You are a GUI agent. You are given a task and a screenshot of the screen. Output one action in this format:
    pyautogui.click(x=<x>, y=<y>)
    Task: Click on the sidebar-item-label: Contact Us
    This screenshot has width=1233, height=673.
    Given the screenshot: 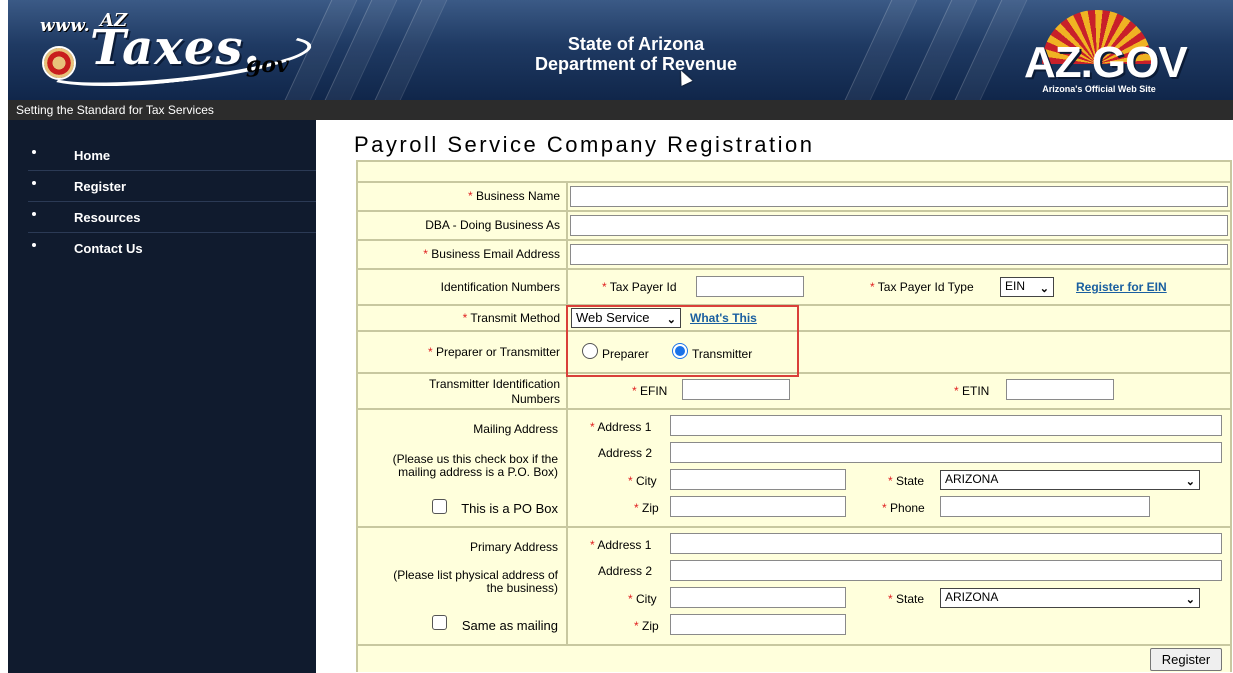 What is the action you would take?
    pyautogui.click(x=108, y=248)
    